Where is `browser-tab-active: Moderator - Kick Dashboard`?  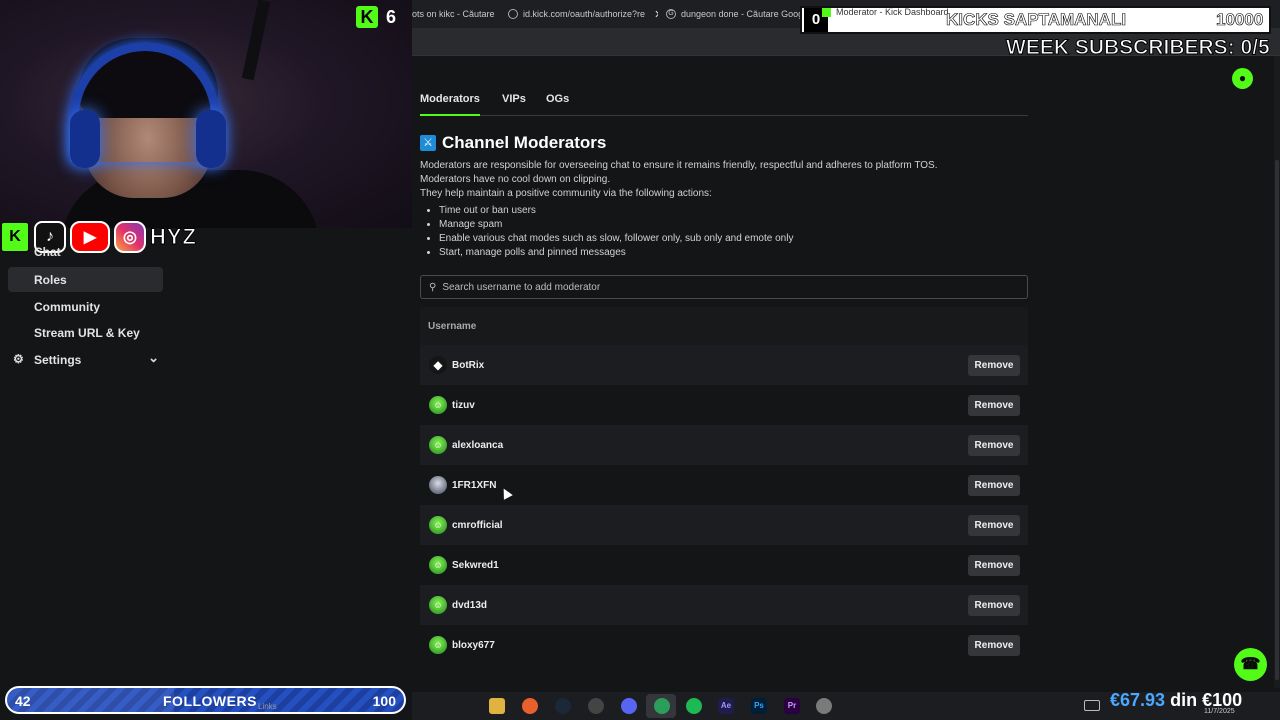
browser-tab-active: Moderator - Kick Dashboard is located at coordinates (885, 12).